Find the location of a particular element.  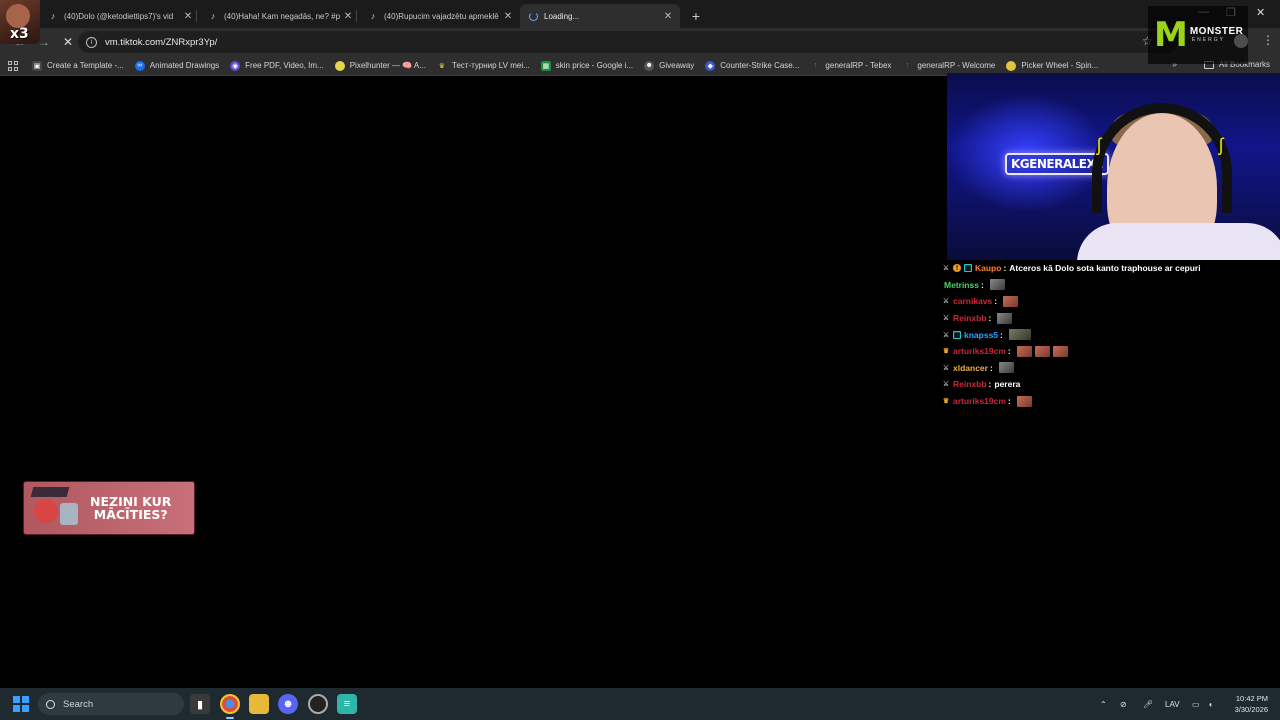

site-info-icon: i is located at coordinates (91, 42).